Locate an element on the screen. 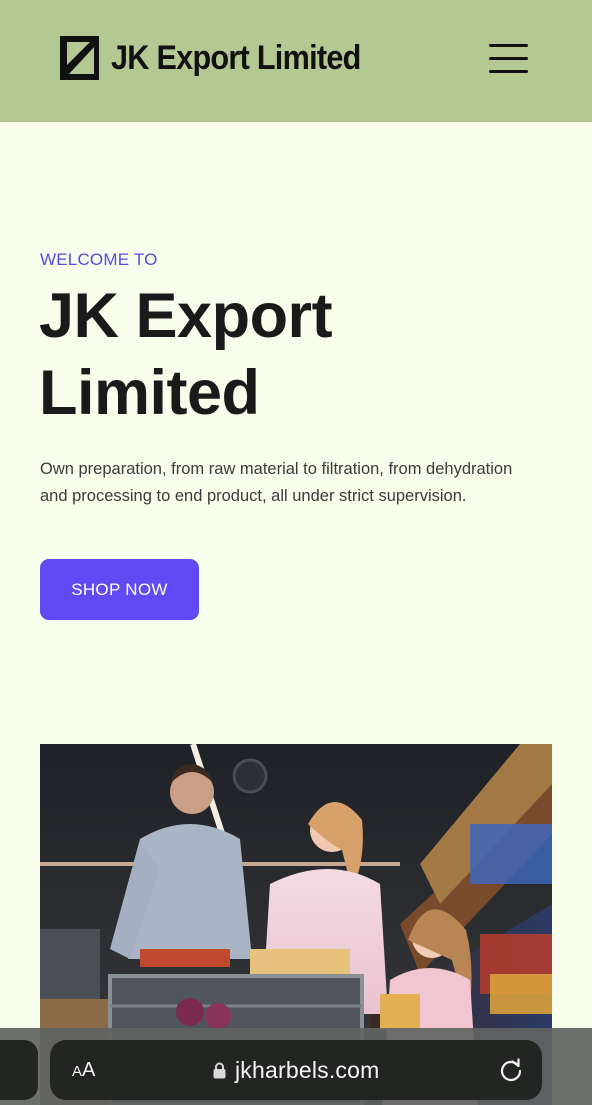  text-size-small-a: A is located at coordinates (77, 1071).